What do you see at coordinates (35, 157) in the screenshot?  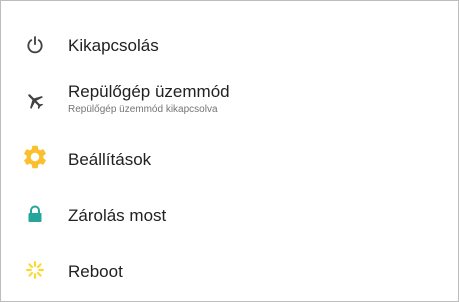 I see `settings-gear-icon` at bounding box center [35, 157].